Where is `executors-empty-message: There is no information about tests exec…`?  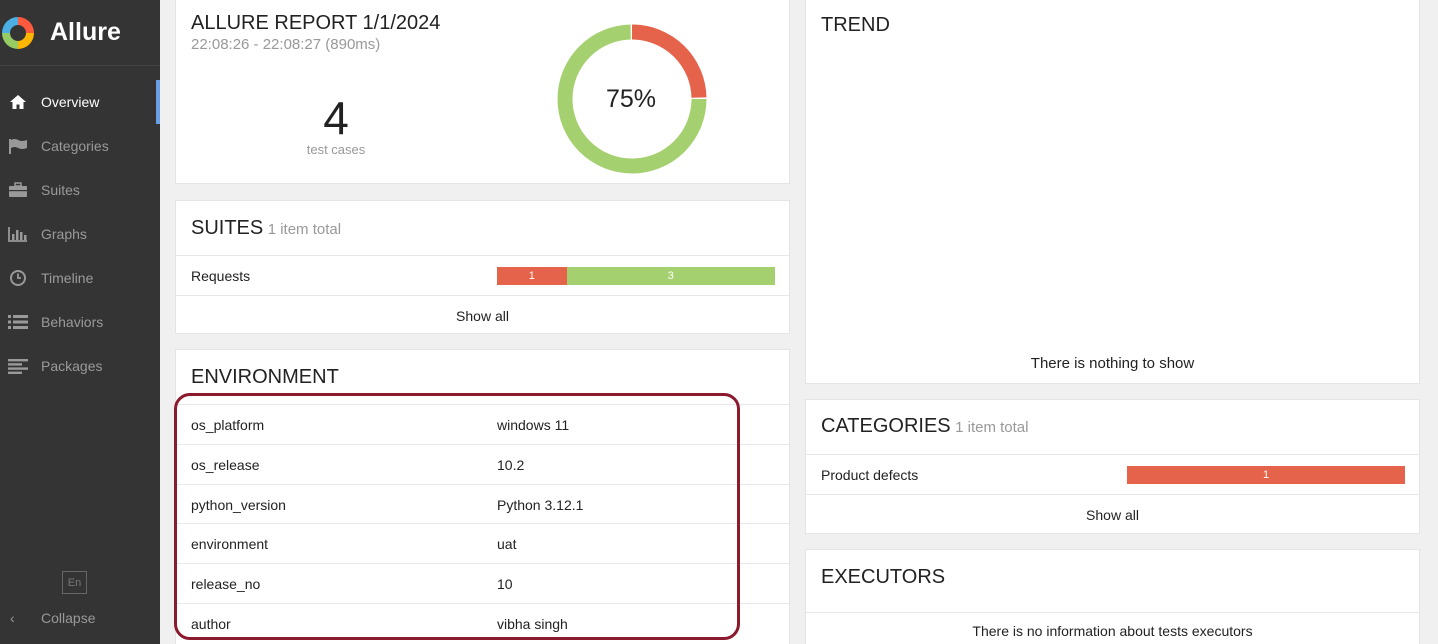 executors-empty-message: There is no information about tests exec… is located at coordinates (1112, 625).